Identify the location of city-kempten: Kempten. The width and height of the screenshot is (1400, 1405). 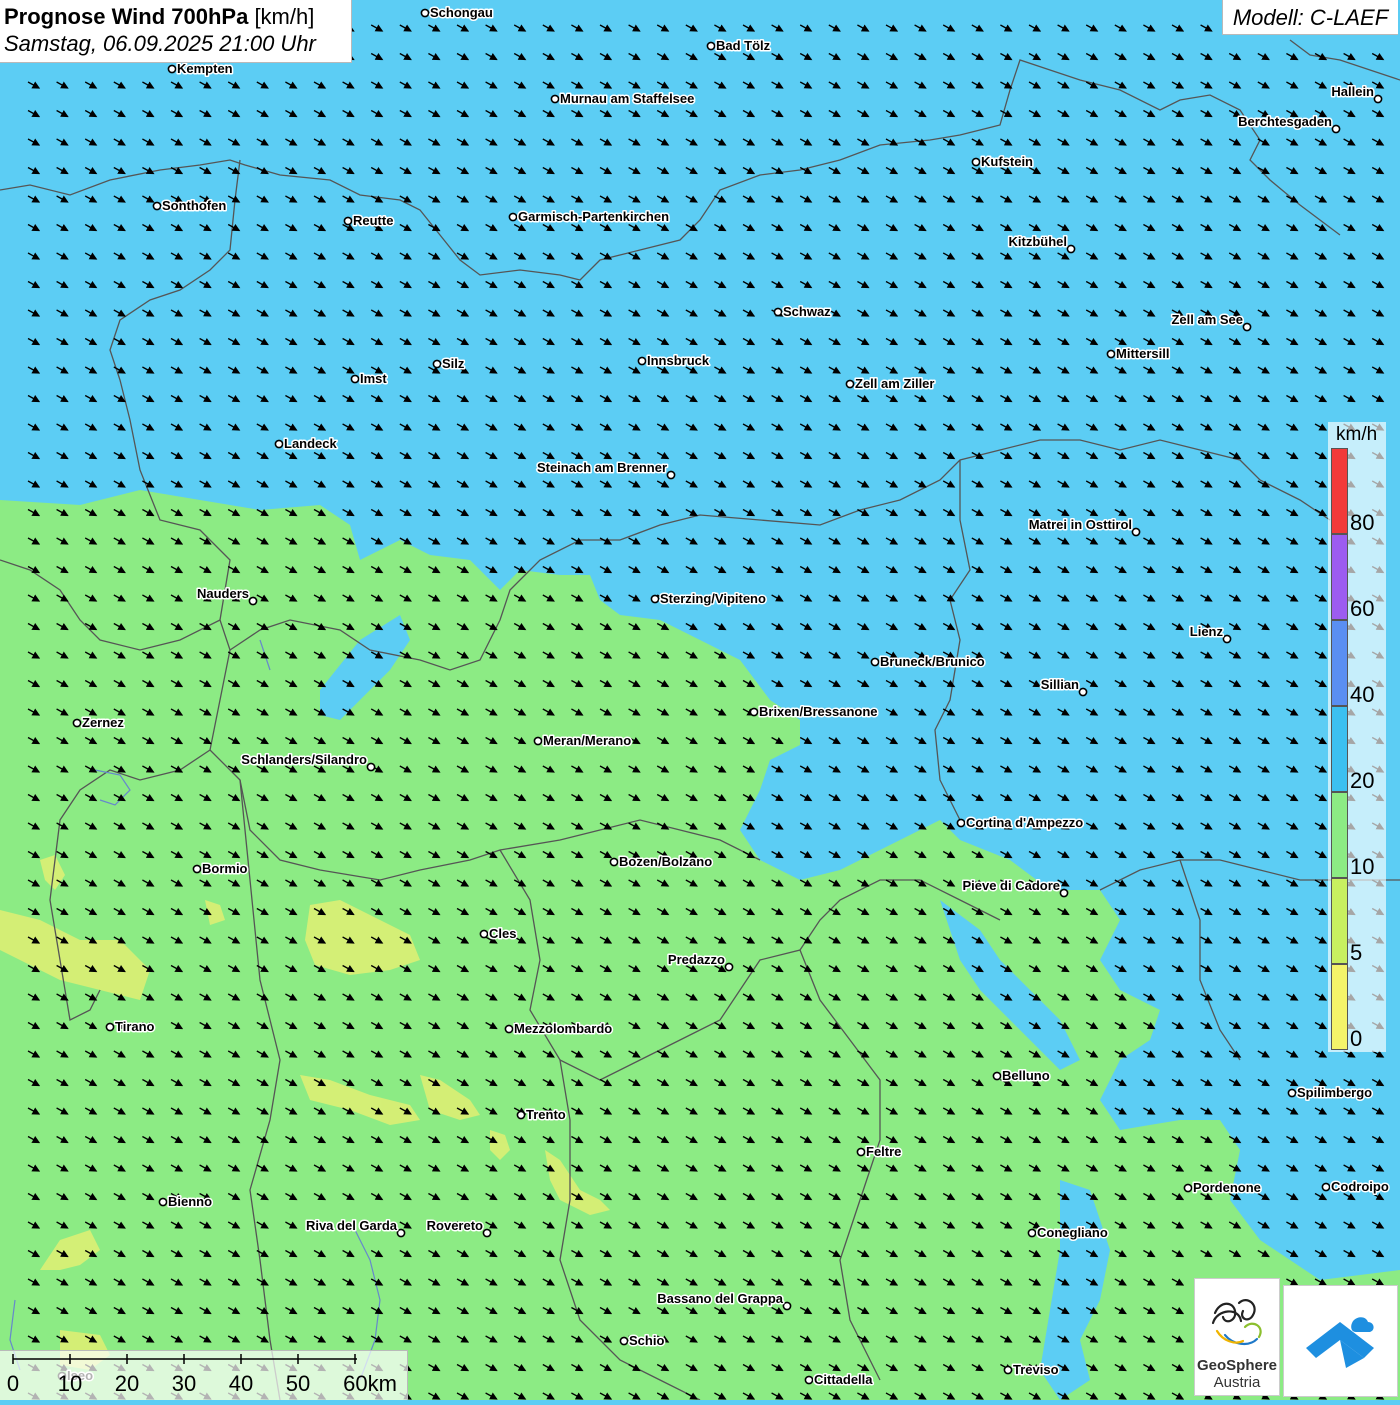
(200, 69).